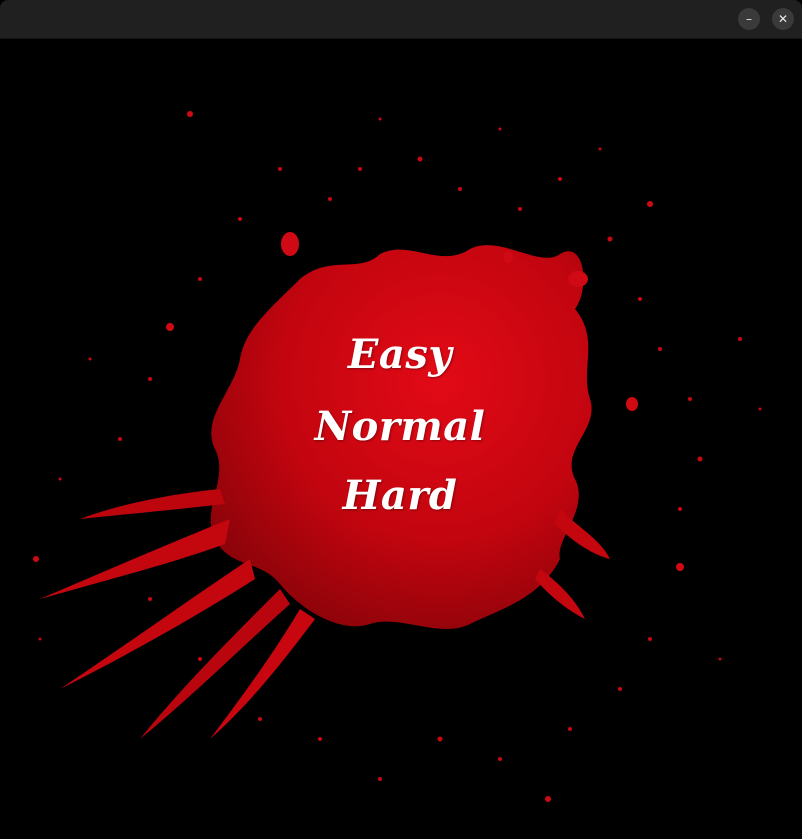 The image size is (802, 839). What do you see at coordinates (749, 19) in the screenshot?
I see `minimize-button: –` at bounding box center [749, 19].